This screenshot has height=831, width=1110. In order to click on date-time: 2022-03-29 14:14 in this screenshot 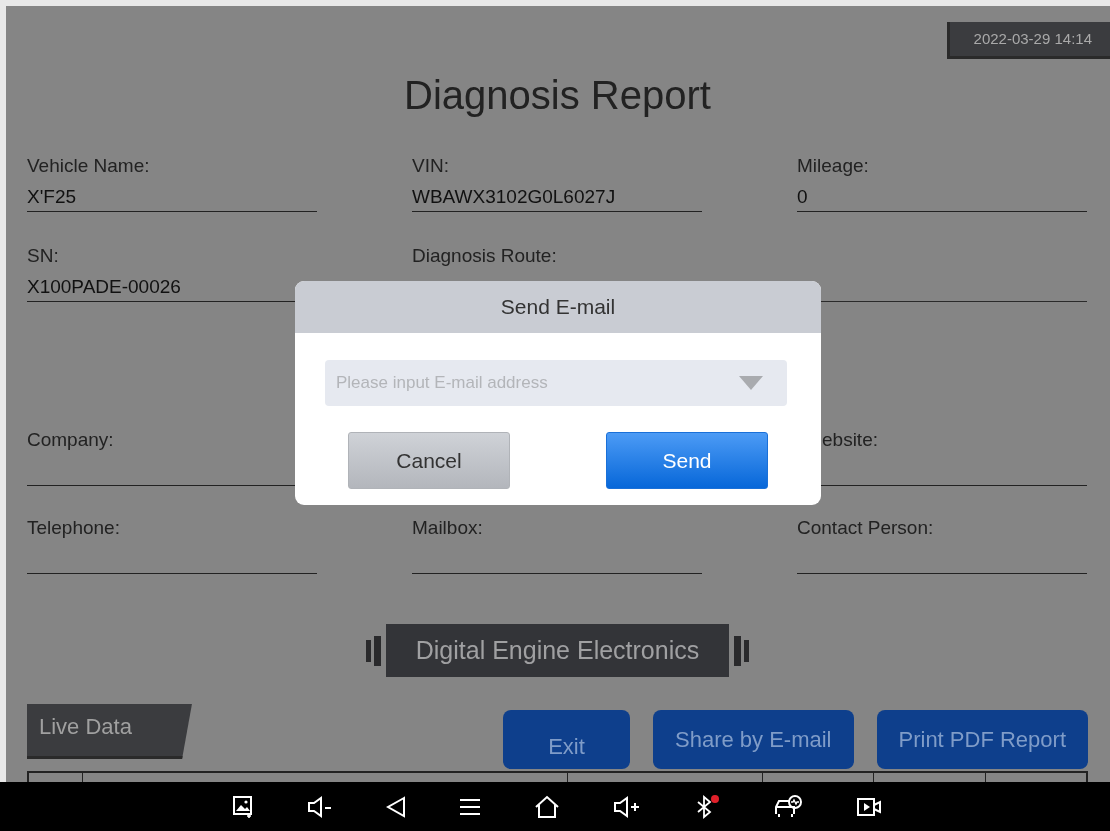, I will do `click(1028, 40)`.